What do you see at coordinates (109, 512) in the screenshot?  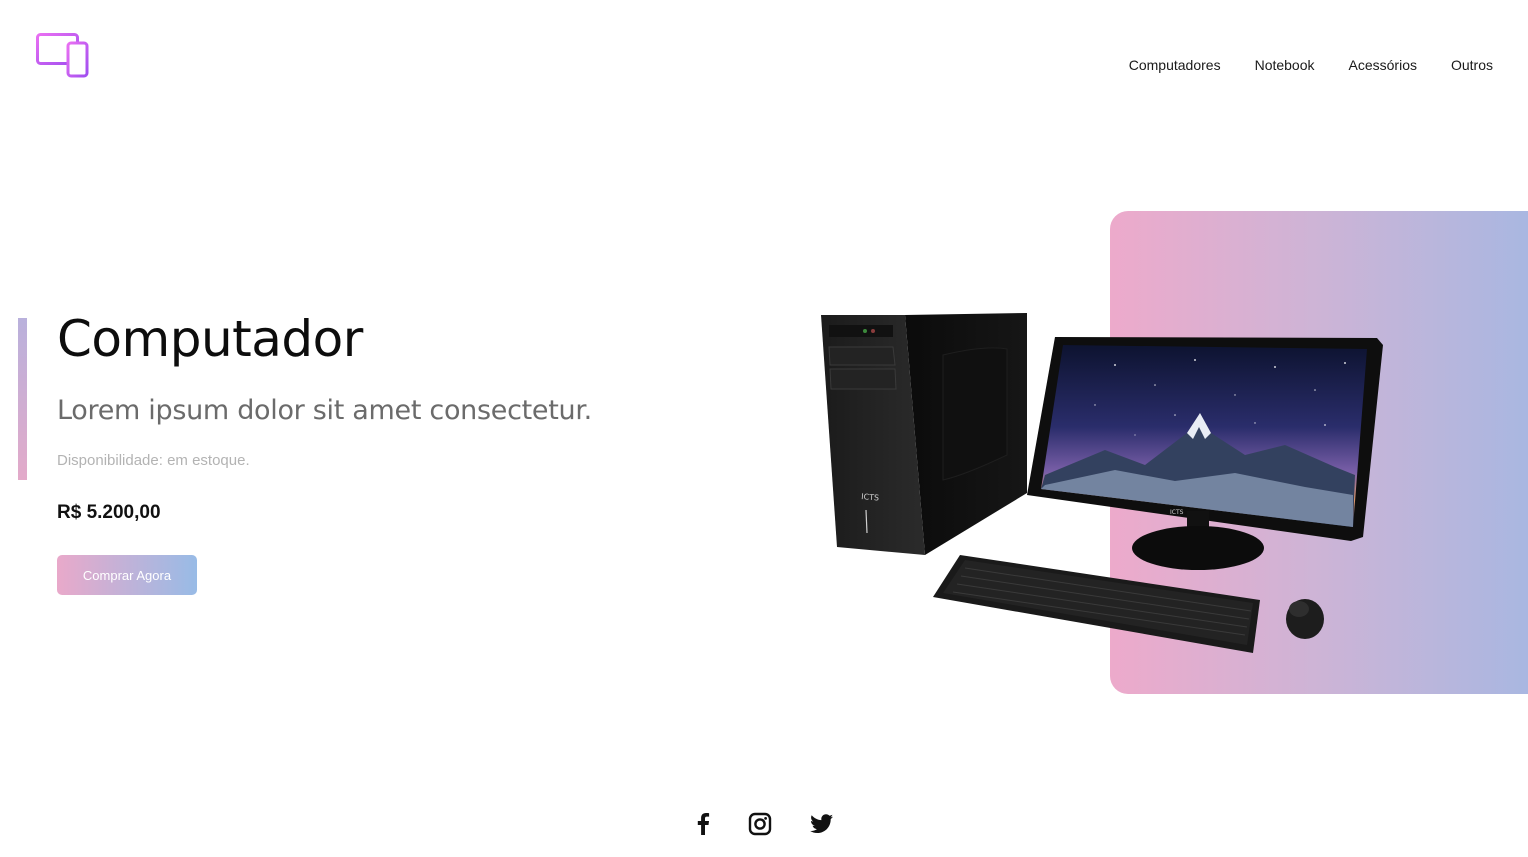 I see `product-price: R$ 5.200,00` at bounding box center [109, 512].